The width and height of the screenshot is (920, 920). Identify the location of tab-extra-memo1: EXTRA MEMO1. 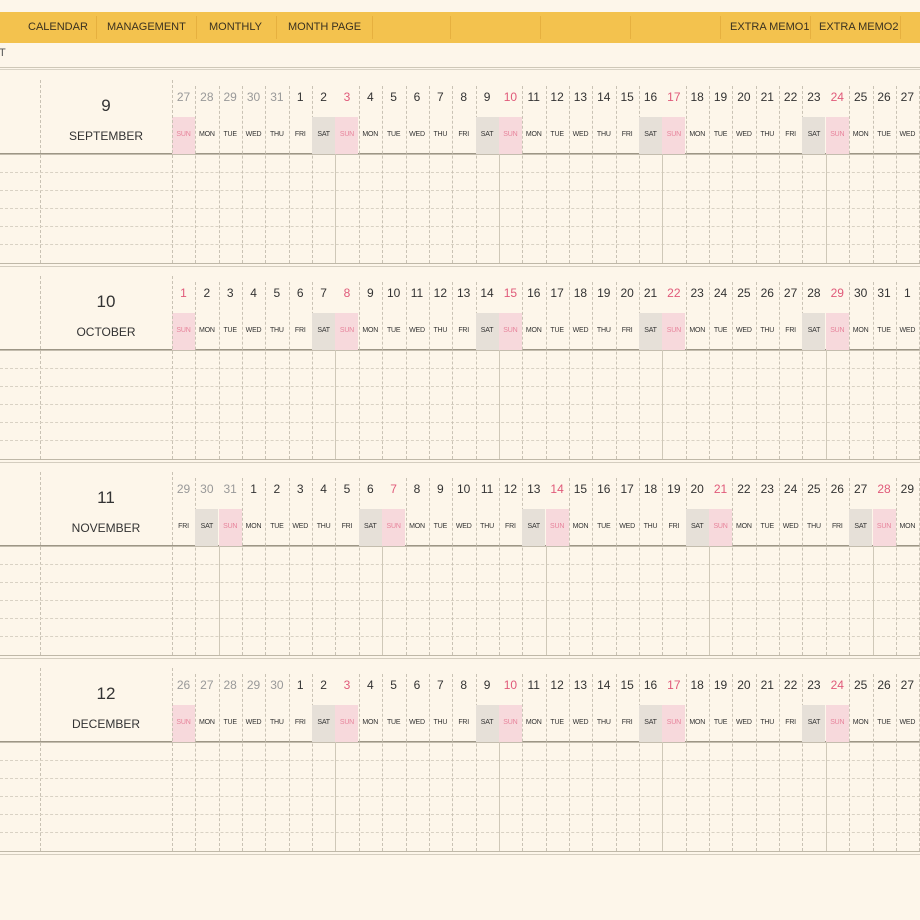
(769, 27).